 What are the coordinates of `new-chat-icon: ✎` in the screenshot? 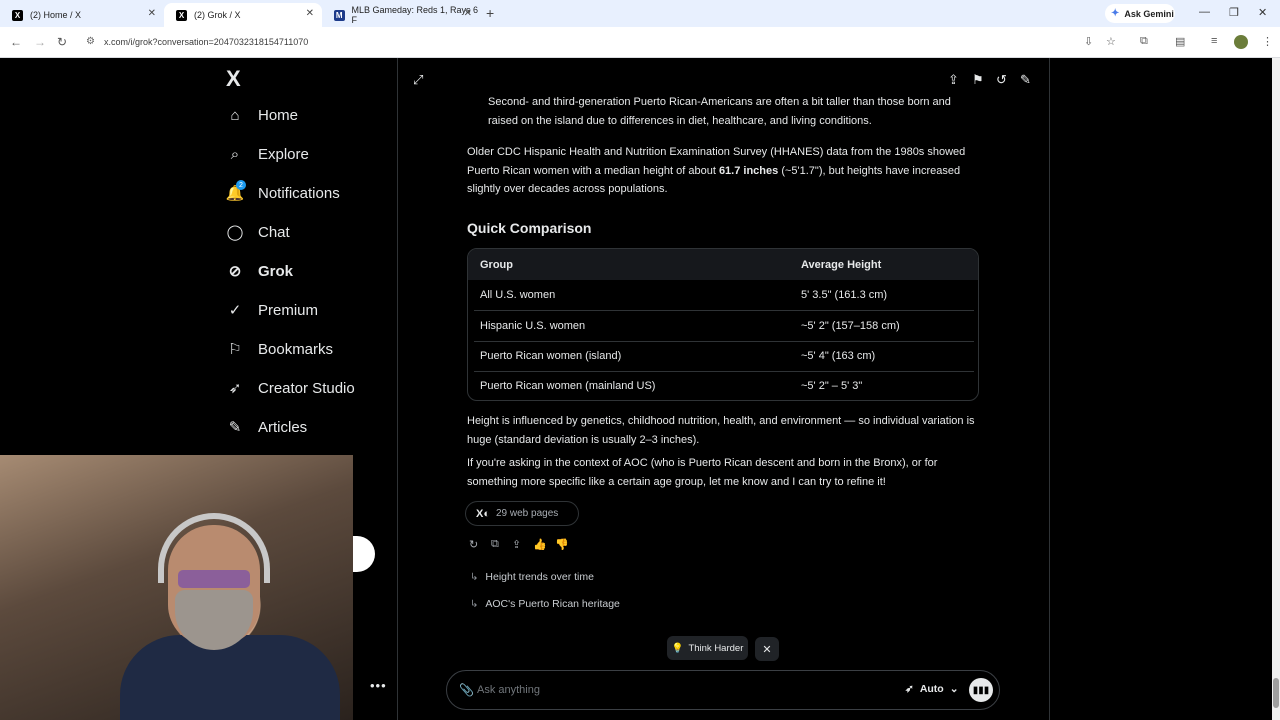 It's located at (1025, 80).